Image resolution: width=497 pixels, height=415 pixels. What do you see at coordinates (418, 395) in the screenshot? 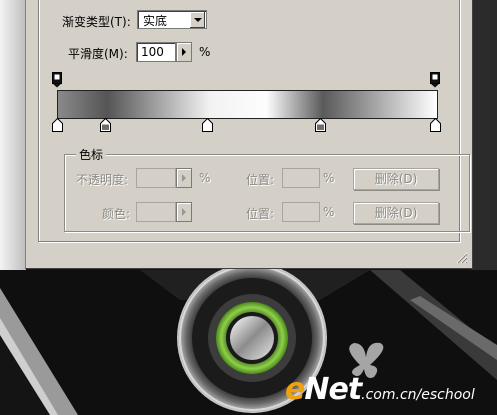
I see `watermark-url: .com.cn/eschool` at bounding box center [418, 395].